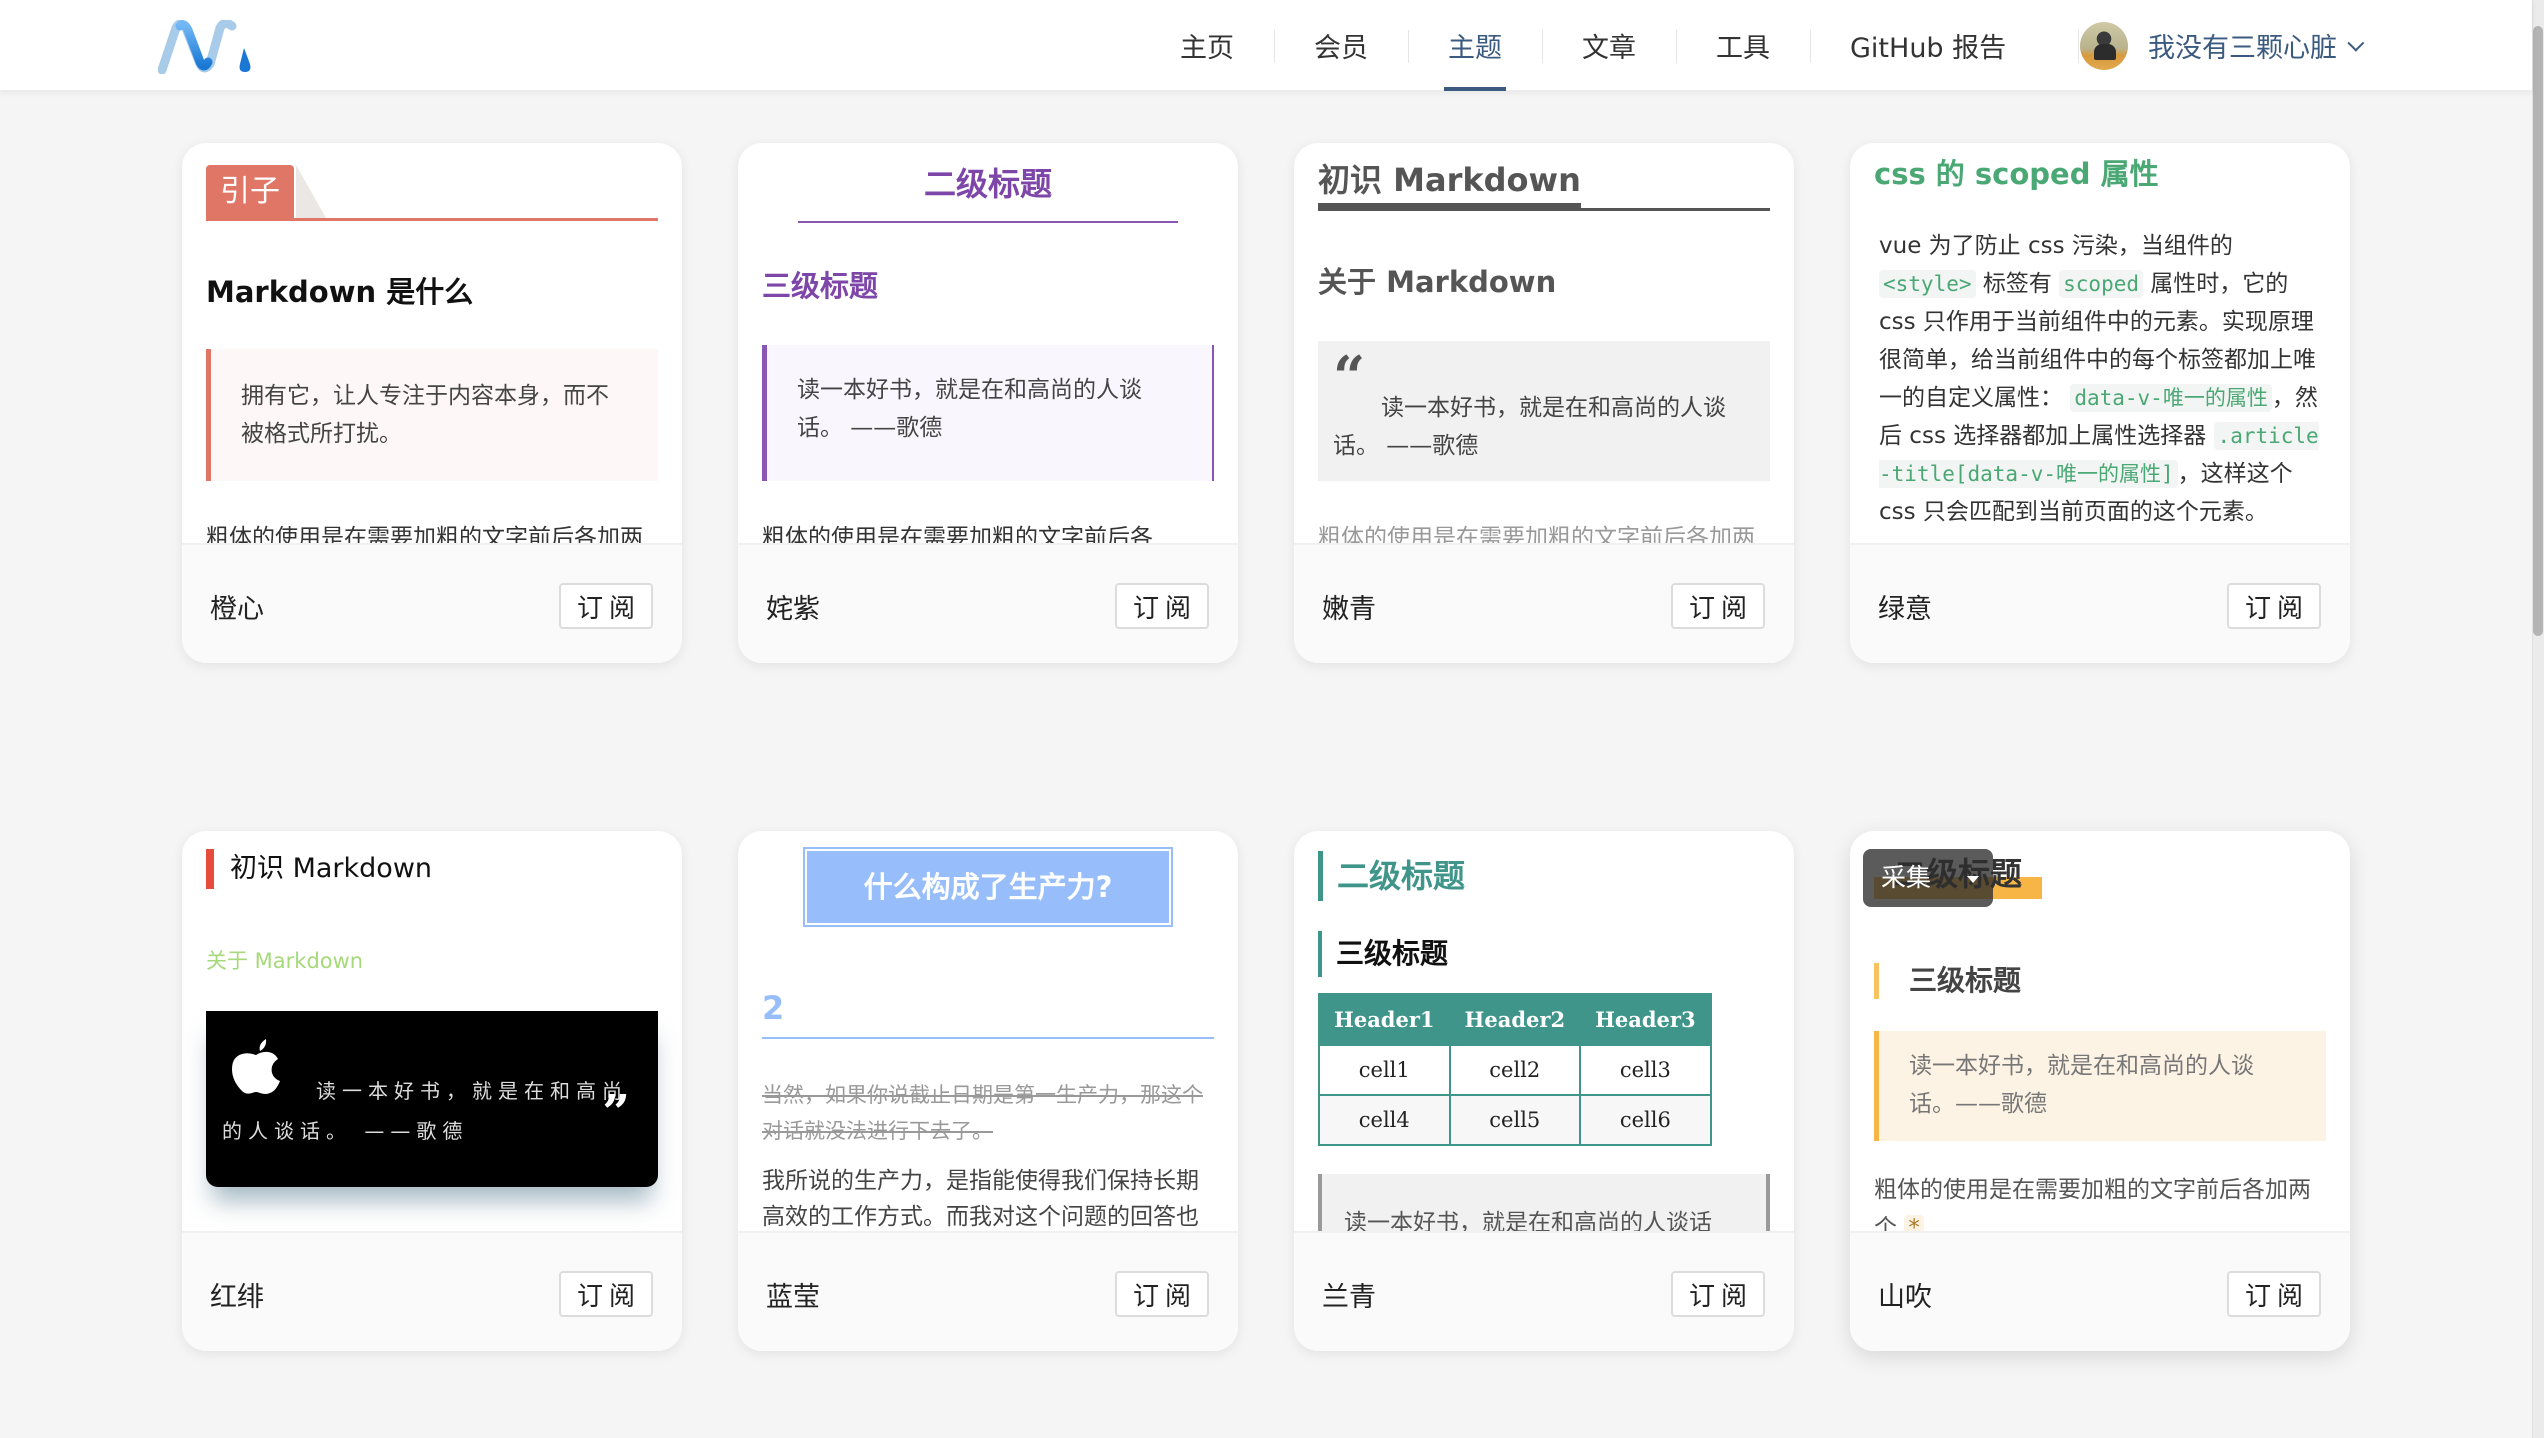 Image resolution: width=2544 pixels, height=1438 pixels. Describe the element at coordinates (1645, 1120) in the screenshot. I see `table-cell: cell6` at that location.